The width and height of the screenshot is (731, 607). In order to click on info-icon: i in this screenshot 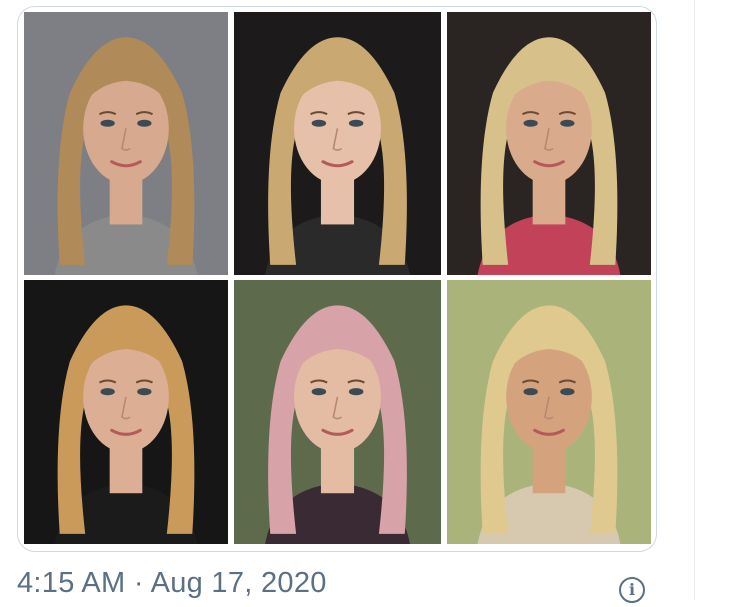, I will do `click(632, 590)`.